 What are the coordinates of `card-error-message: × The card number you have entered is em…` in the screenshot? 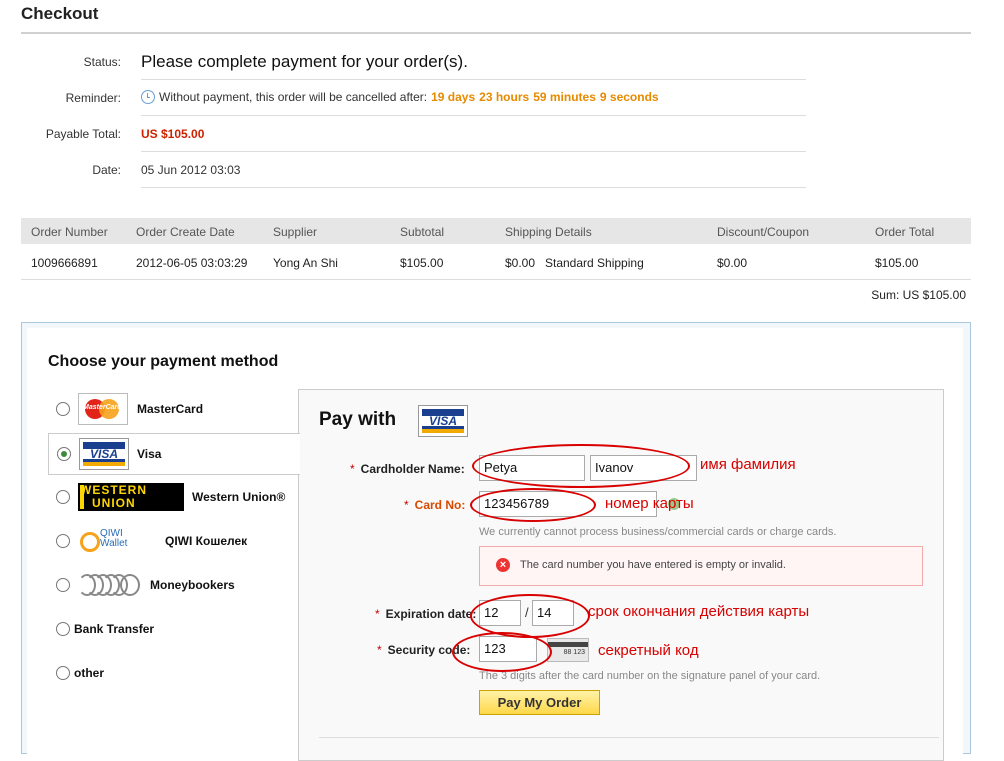 It's located at (701, 566).